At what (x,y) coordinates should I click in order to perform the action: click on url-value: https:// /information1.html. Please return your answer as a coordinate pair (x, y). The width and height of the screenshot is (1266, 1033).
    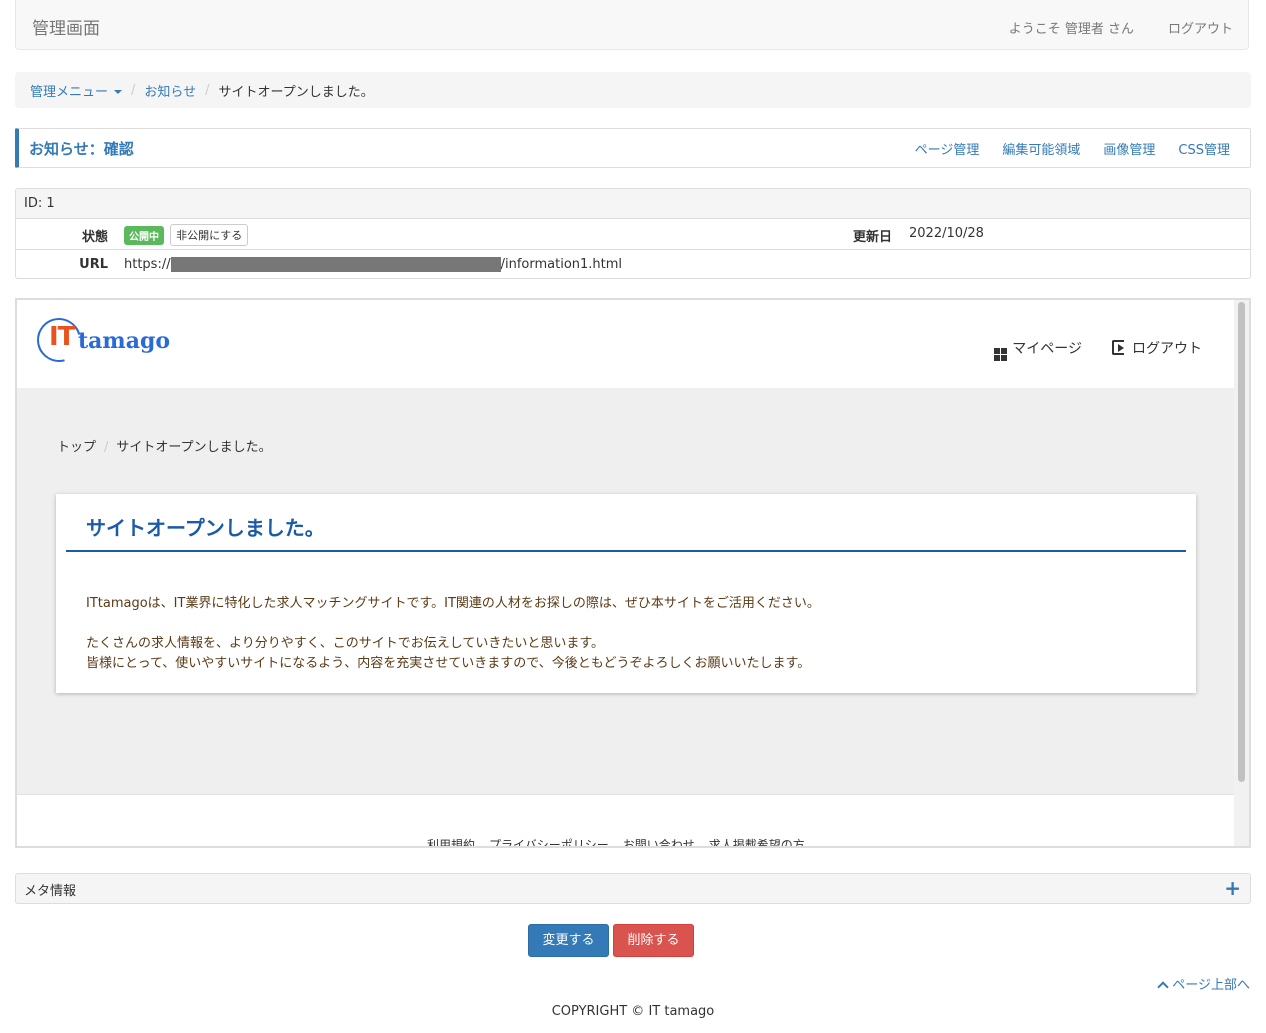
    Looking at the image, I should click on (373, 264).